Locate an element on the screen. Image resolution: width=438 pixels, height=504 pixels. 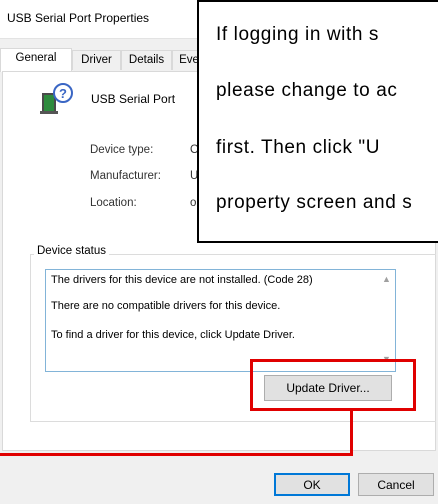
device-status-label: Device status is located at coordinates (72, 251).